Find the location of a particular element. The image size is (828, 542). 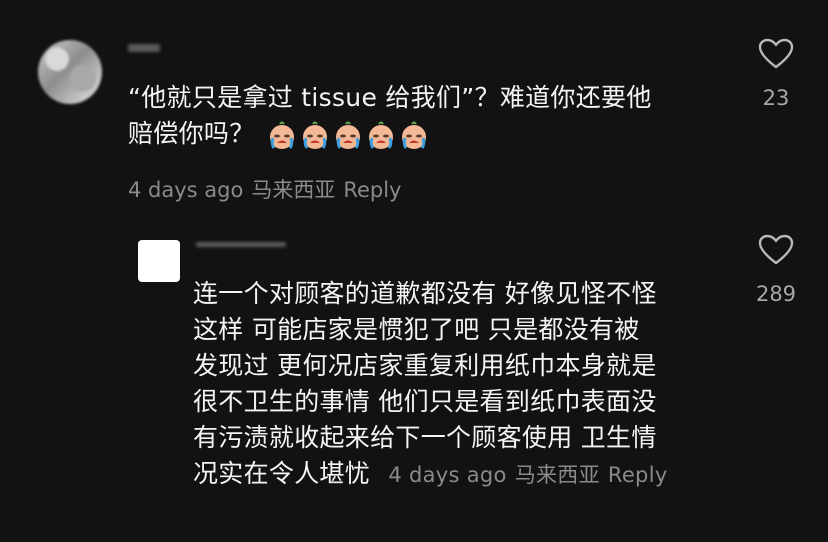

comment-text: “他就只是拿过 tissue 给我们”？难道你还要他 赔偿你吗？ is located at coordinates (428, 116).